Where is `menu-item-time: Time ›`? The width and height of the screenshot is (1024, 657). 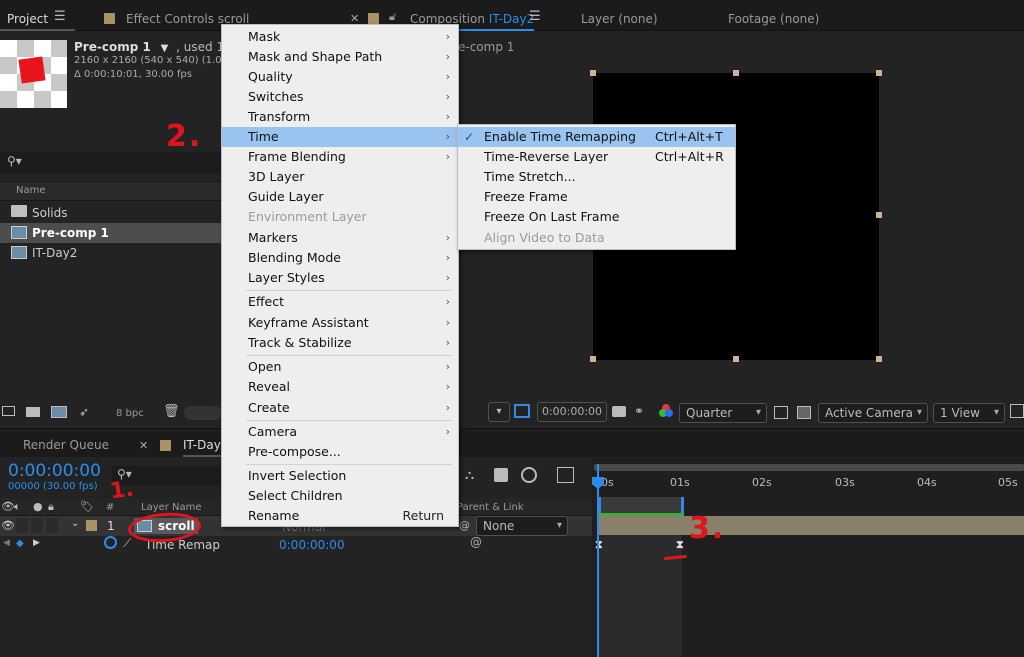 menu-item-time: Time › is located at coordinates (340, 137).